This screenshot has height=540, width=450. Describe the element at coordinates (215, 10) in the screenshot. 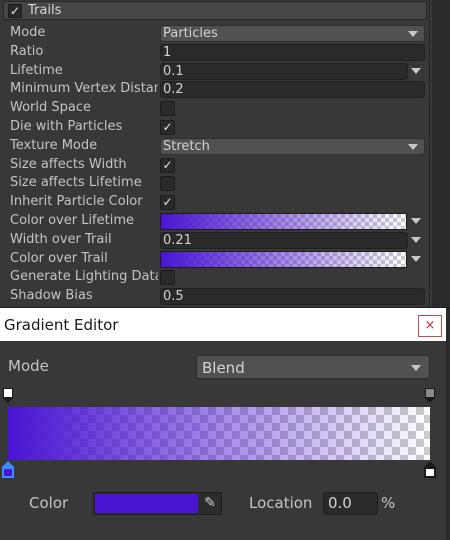

I see `trails-module-header: ✓ Trails` at that location.